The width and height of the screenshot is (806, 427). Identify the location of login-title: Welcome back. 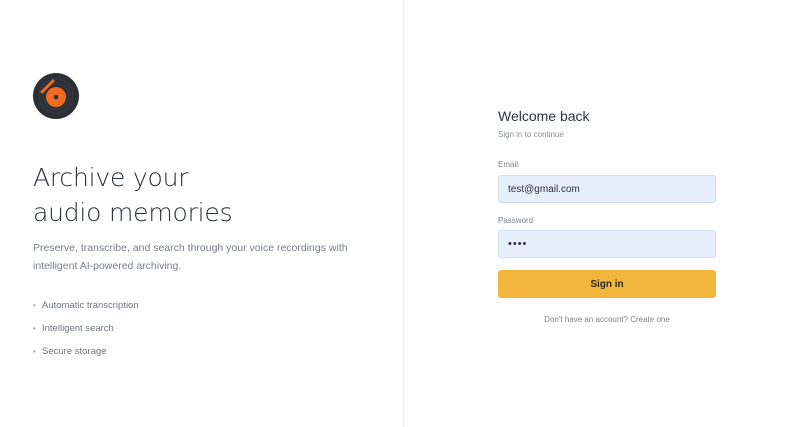
(544, 116).